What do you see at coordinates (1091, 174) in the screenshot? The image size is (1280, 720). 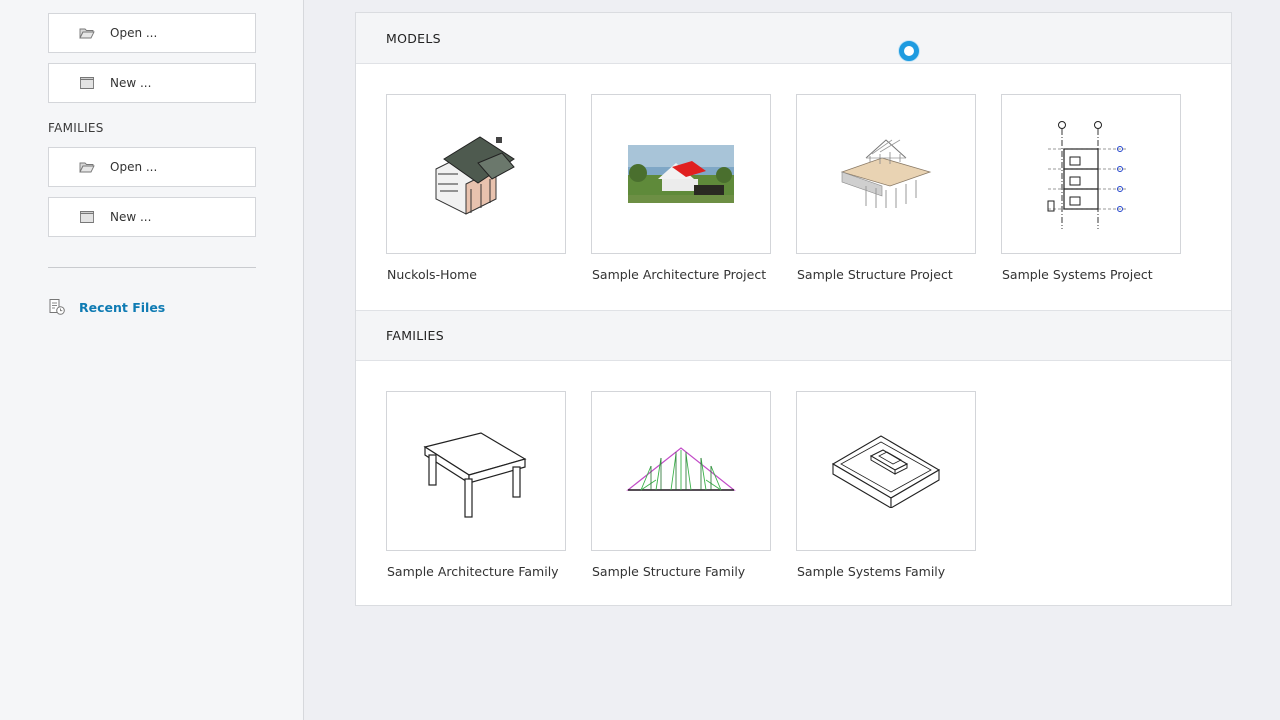 I see `systems-section-thumbnail-icon` at bounding box center [1091, 174].